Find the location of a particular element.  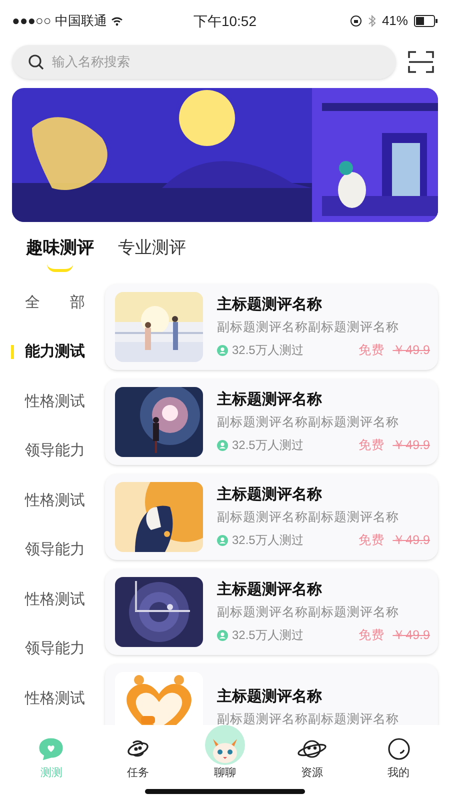

sidebar-item: 能力测试 is located at coordinates (52, 352).